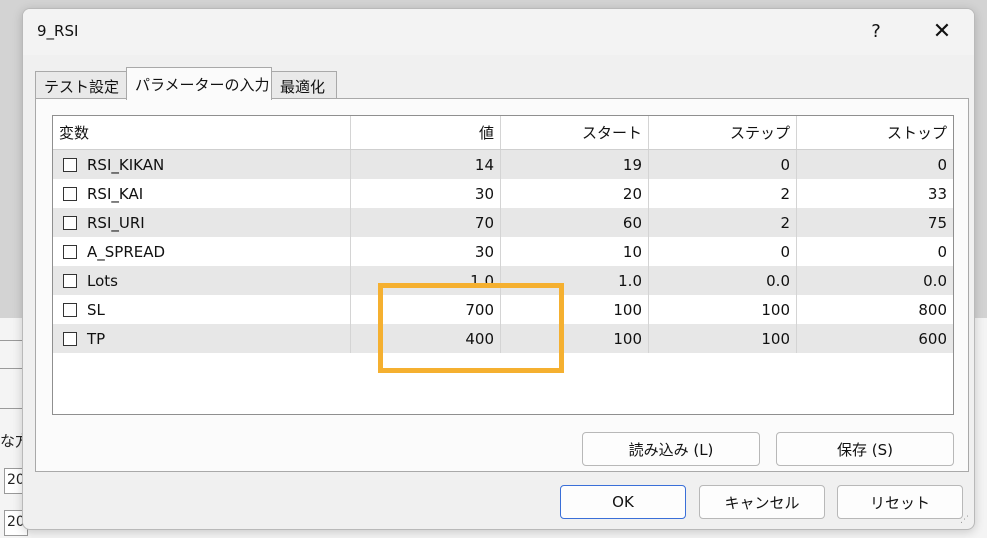 Image resolution: width=987 pixels, height=538 pixels. What do you see at coordinates (426, 164) in the screenshot?
I see `value-cell: 14` at bounding box center [426, 164].